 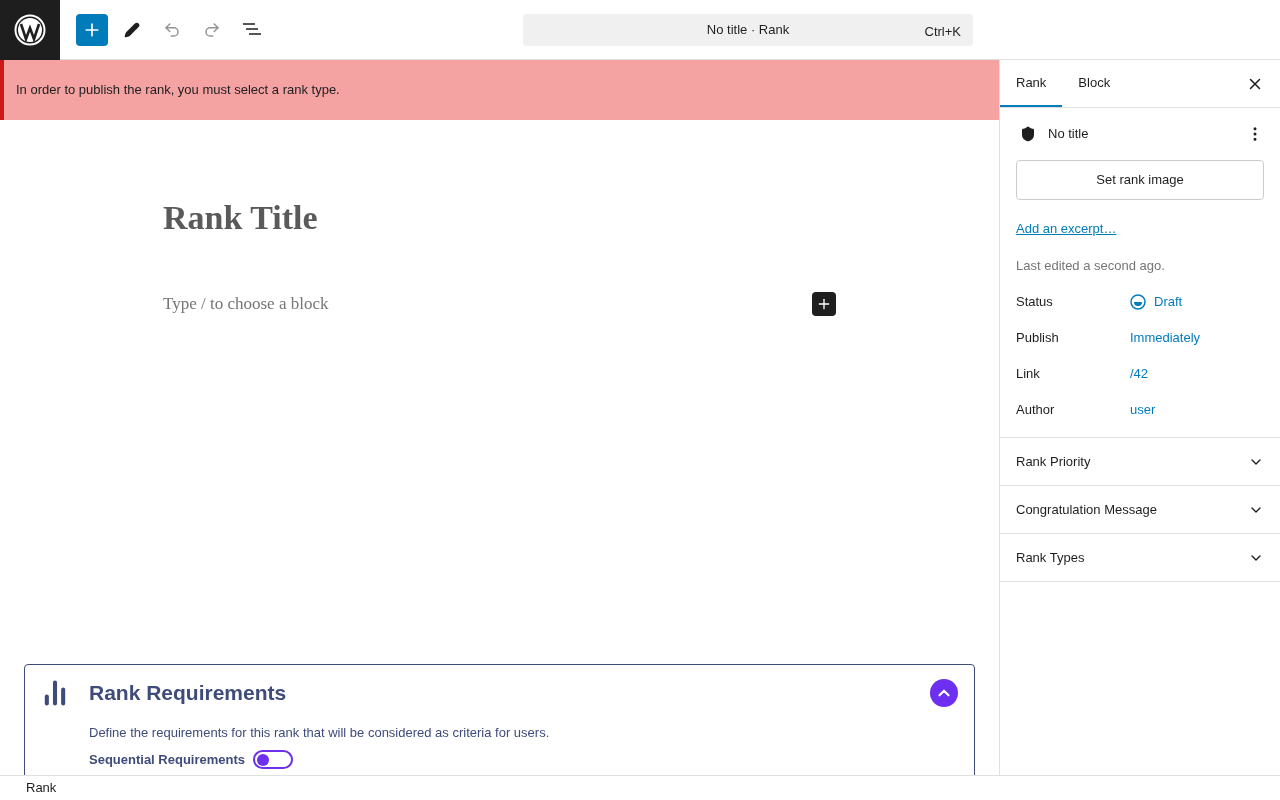 I want to click on panel-header: Congratulation Message, so click(x=1140, y=510).